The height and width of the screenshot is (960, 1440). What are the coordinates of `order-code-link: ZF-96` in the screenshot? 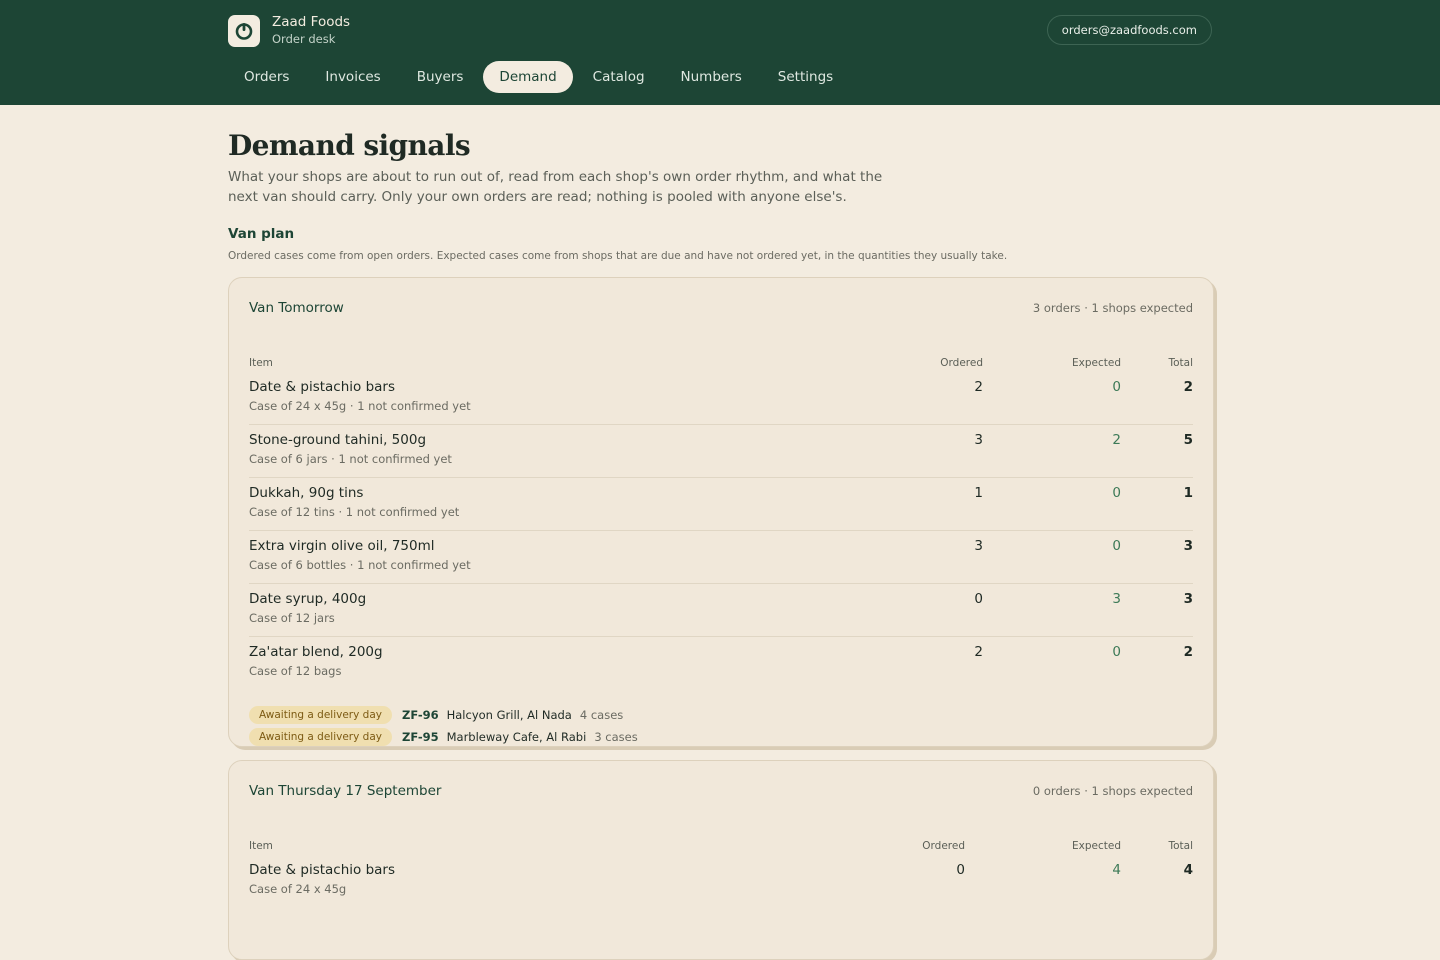 It's located at (420, 715).